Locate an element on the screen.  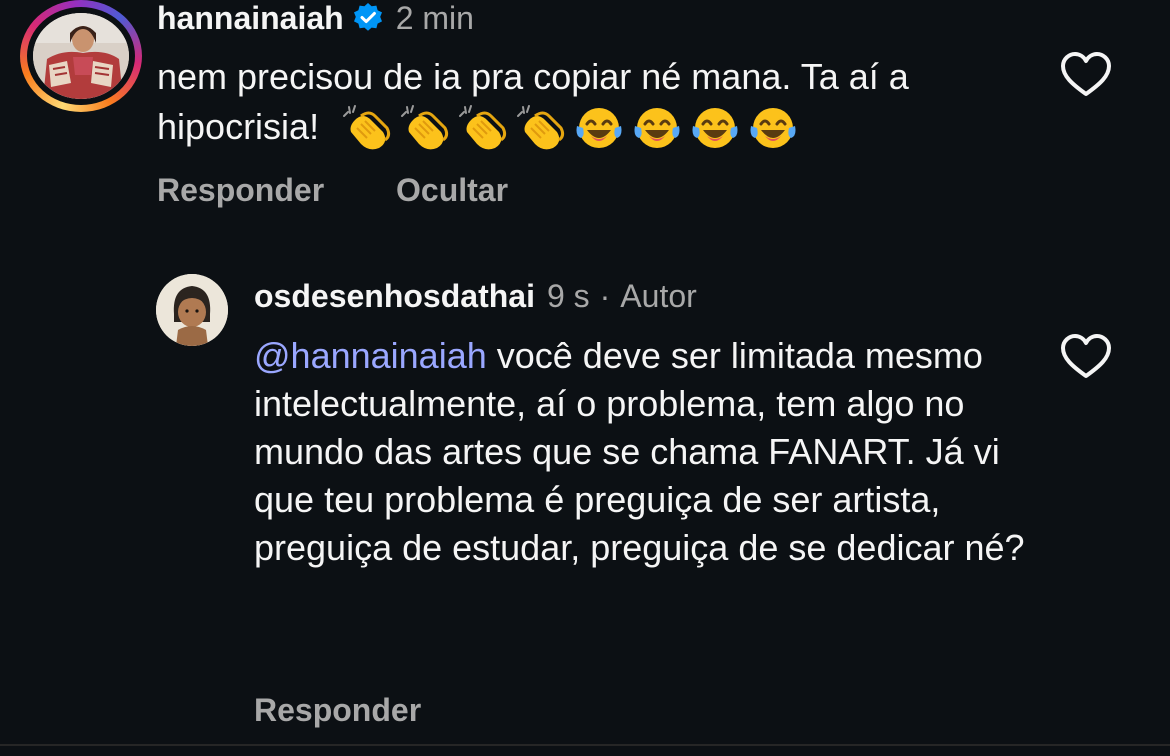
story-ring-avatar-hannainaiah is located at coordinates (81, 56).